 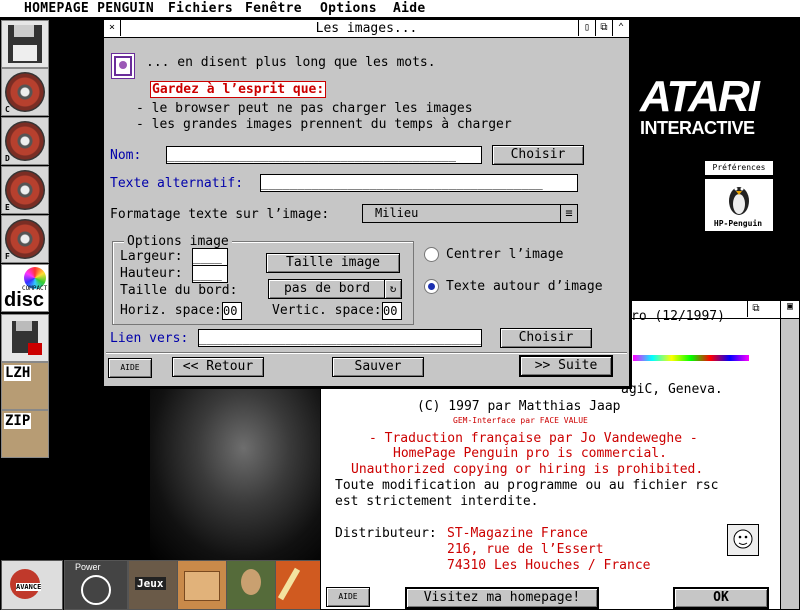 I want to click on height-field: ____, so click(x=210, y=274).